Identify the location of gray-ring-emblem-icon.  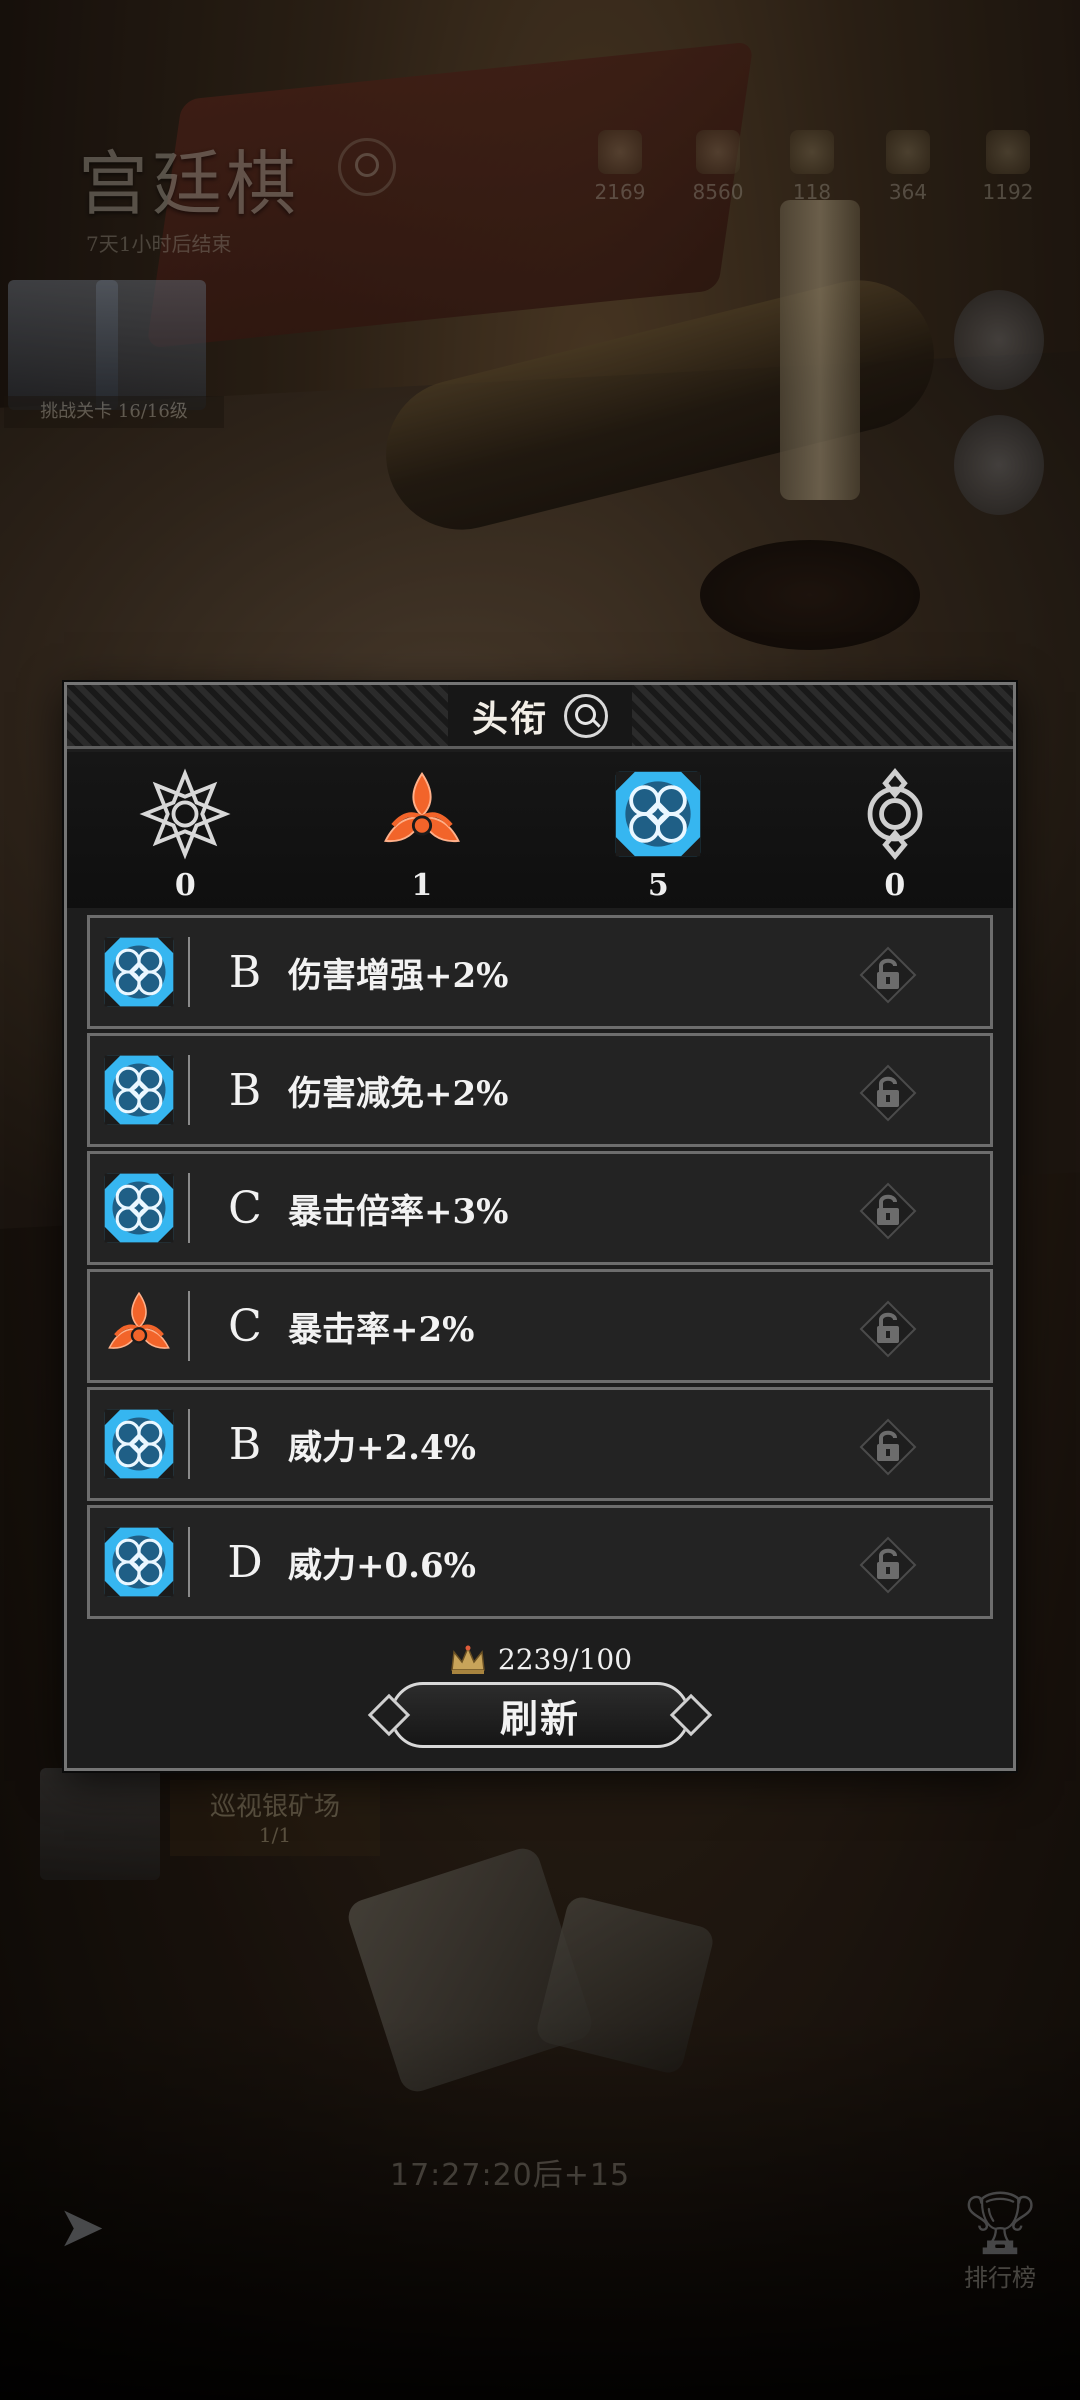
(895, 814).